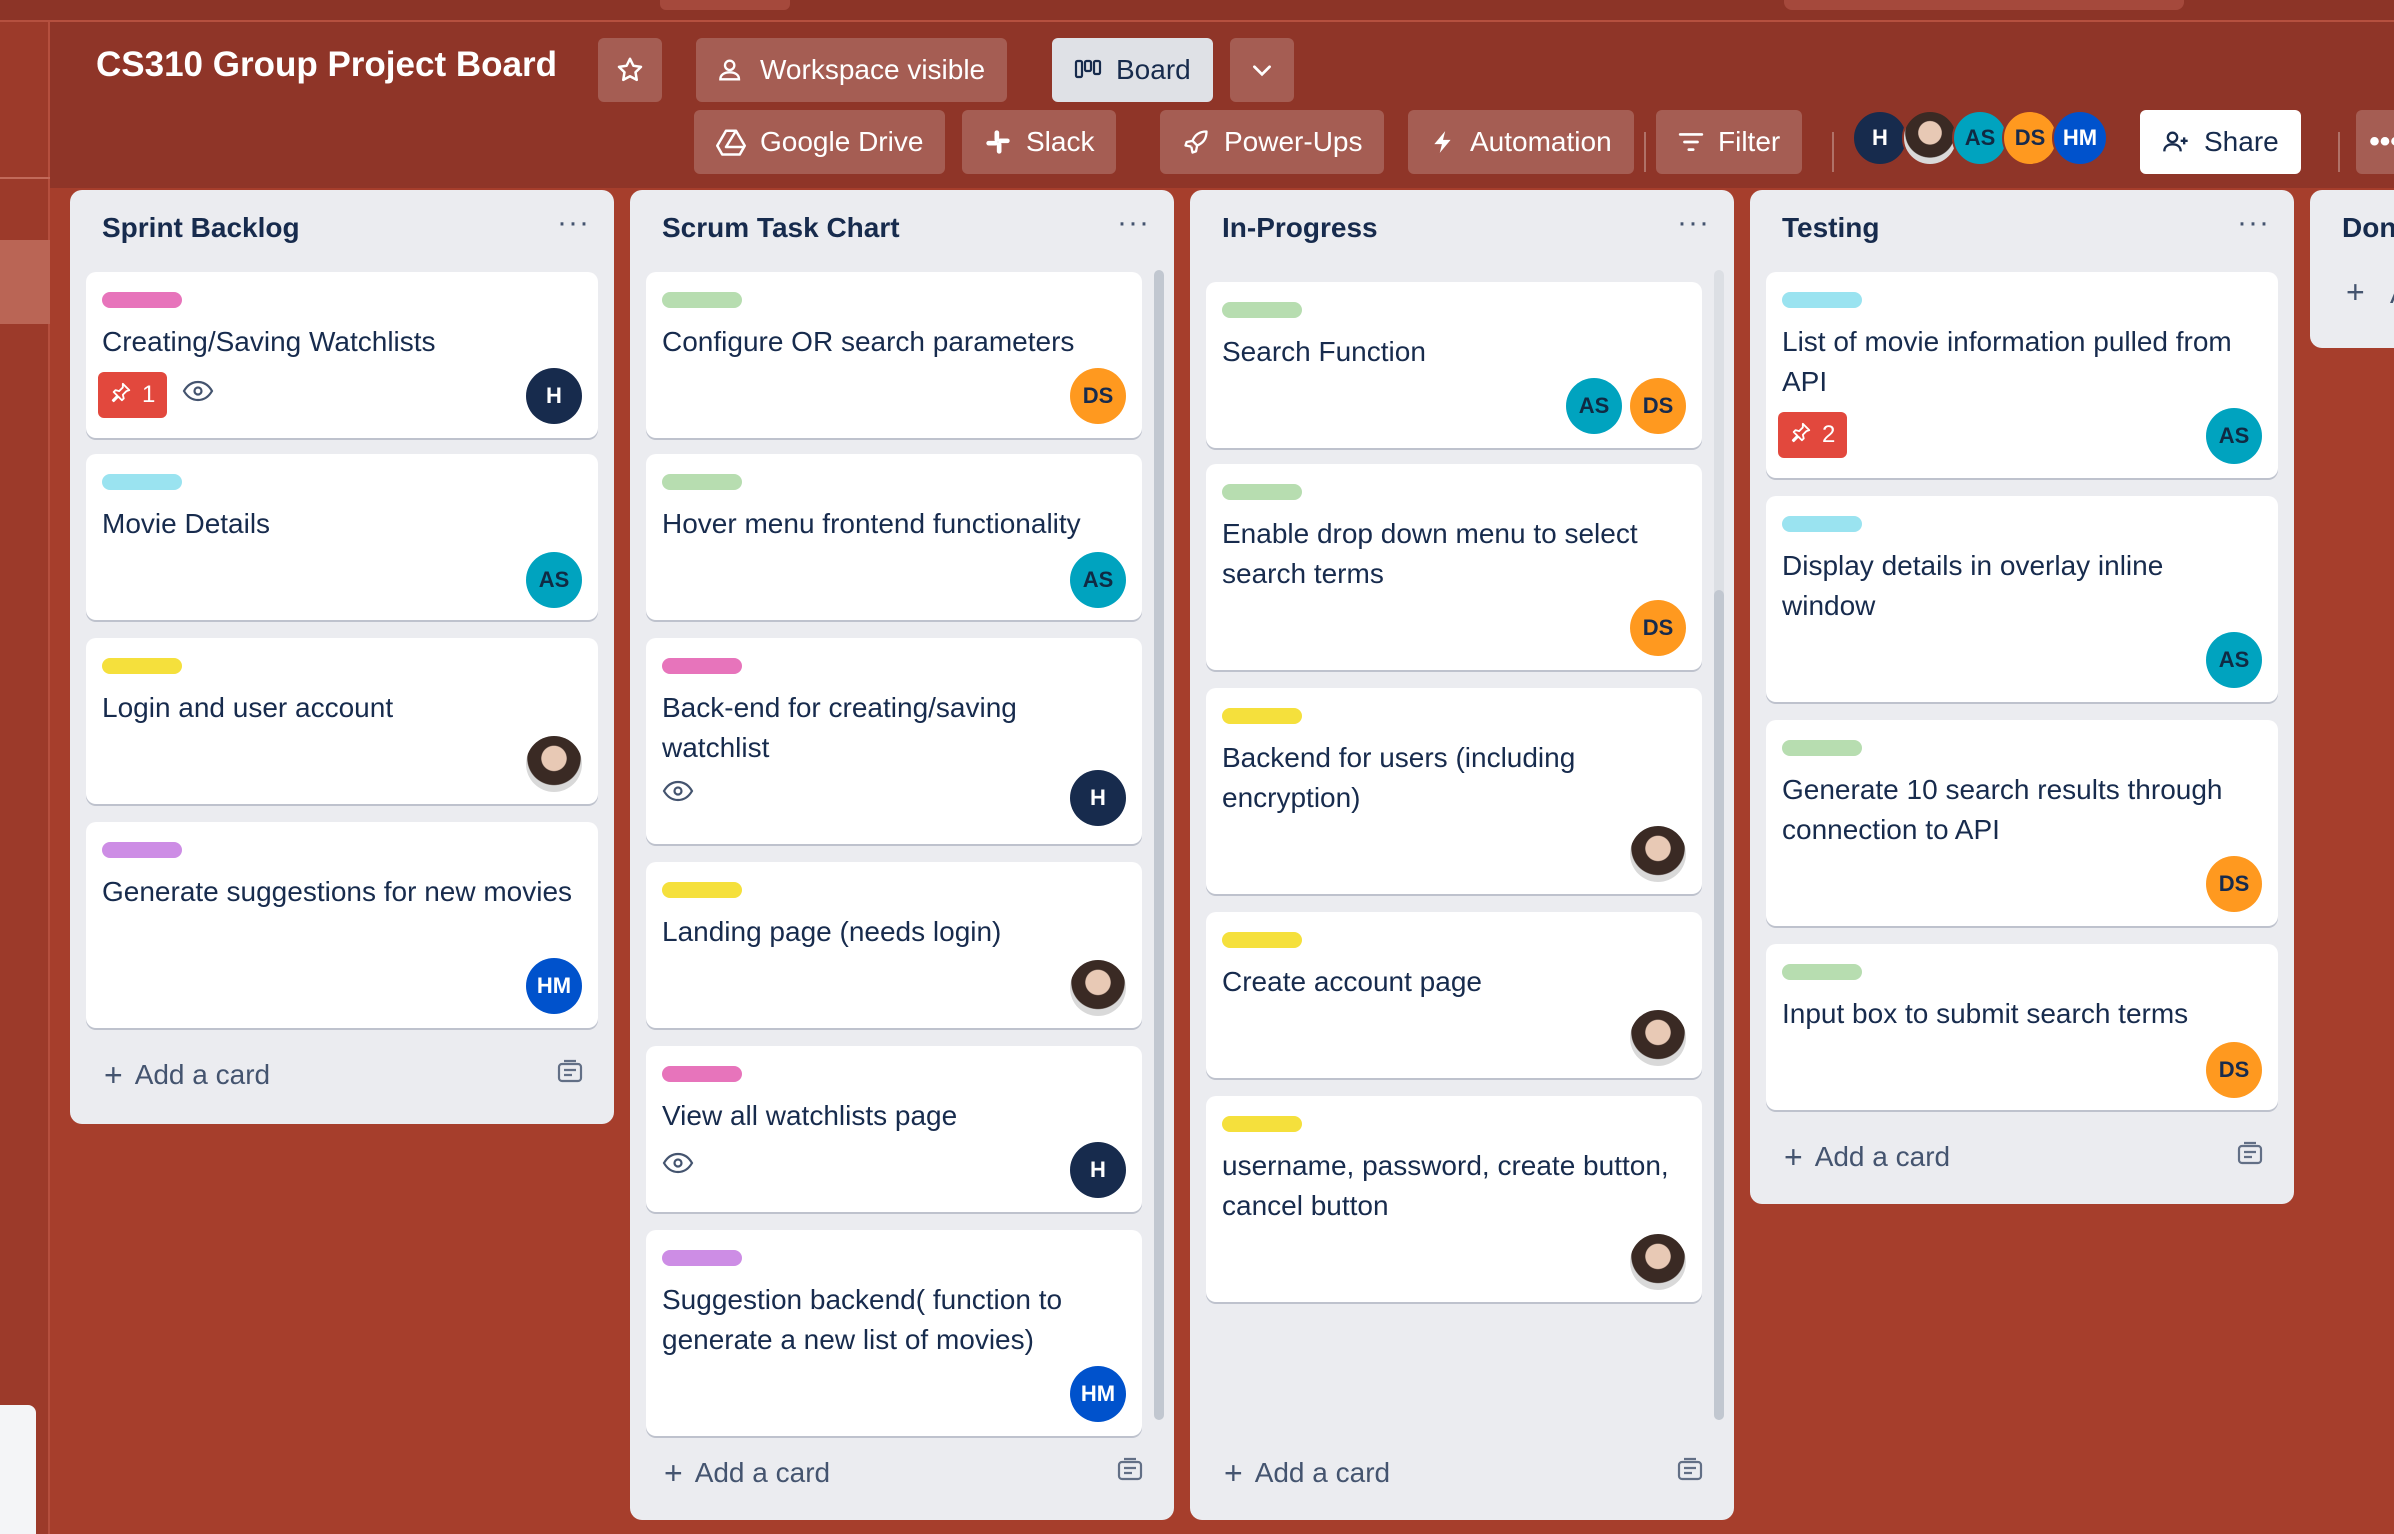 This screenshot has width=2394, height=1534. Describe the element at coordinates (894, 1129) in the screenshot. I see `card: View all watchlists page H` at that location.